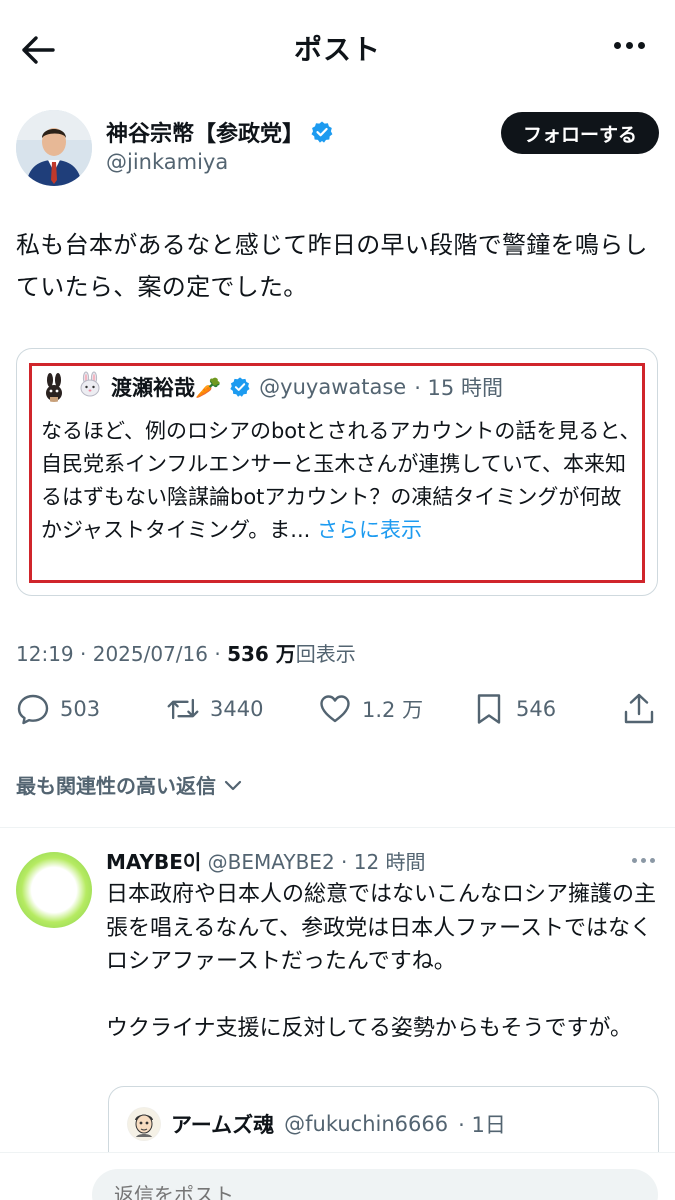  What do you see at coordinates (514, 709) in the screenshot?
I see `bookmark-button: 546` at bounding box center [514, 709].